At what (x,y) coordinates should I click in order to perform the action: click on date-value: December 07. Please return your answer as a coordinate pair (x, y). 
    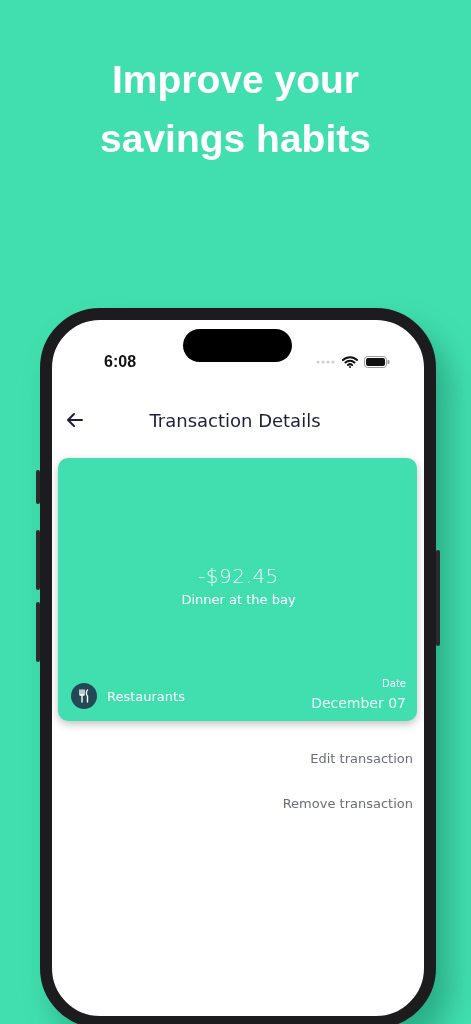
    Looking at the image, I should click on (358, 703).